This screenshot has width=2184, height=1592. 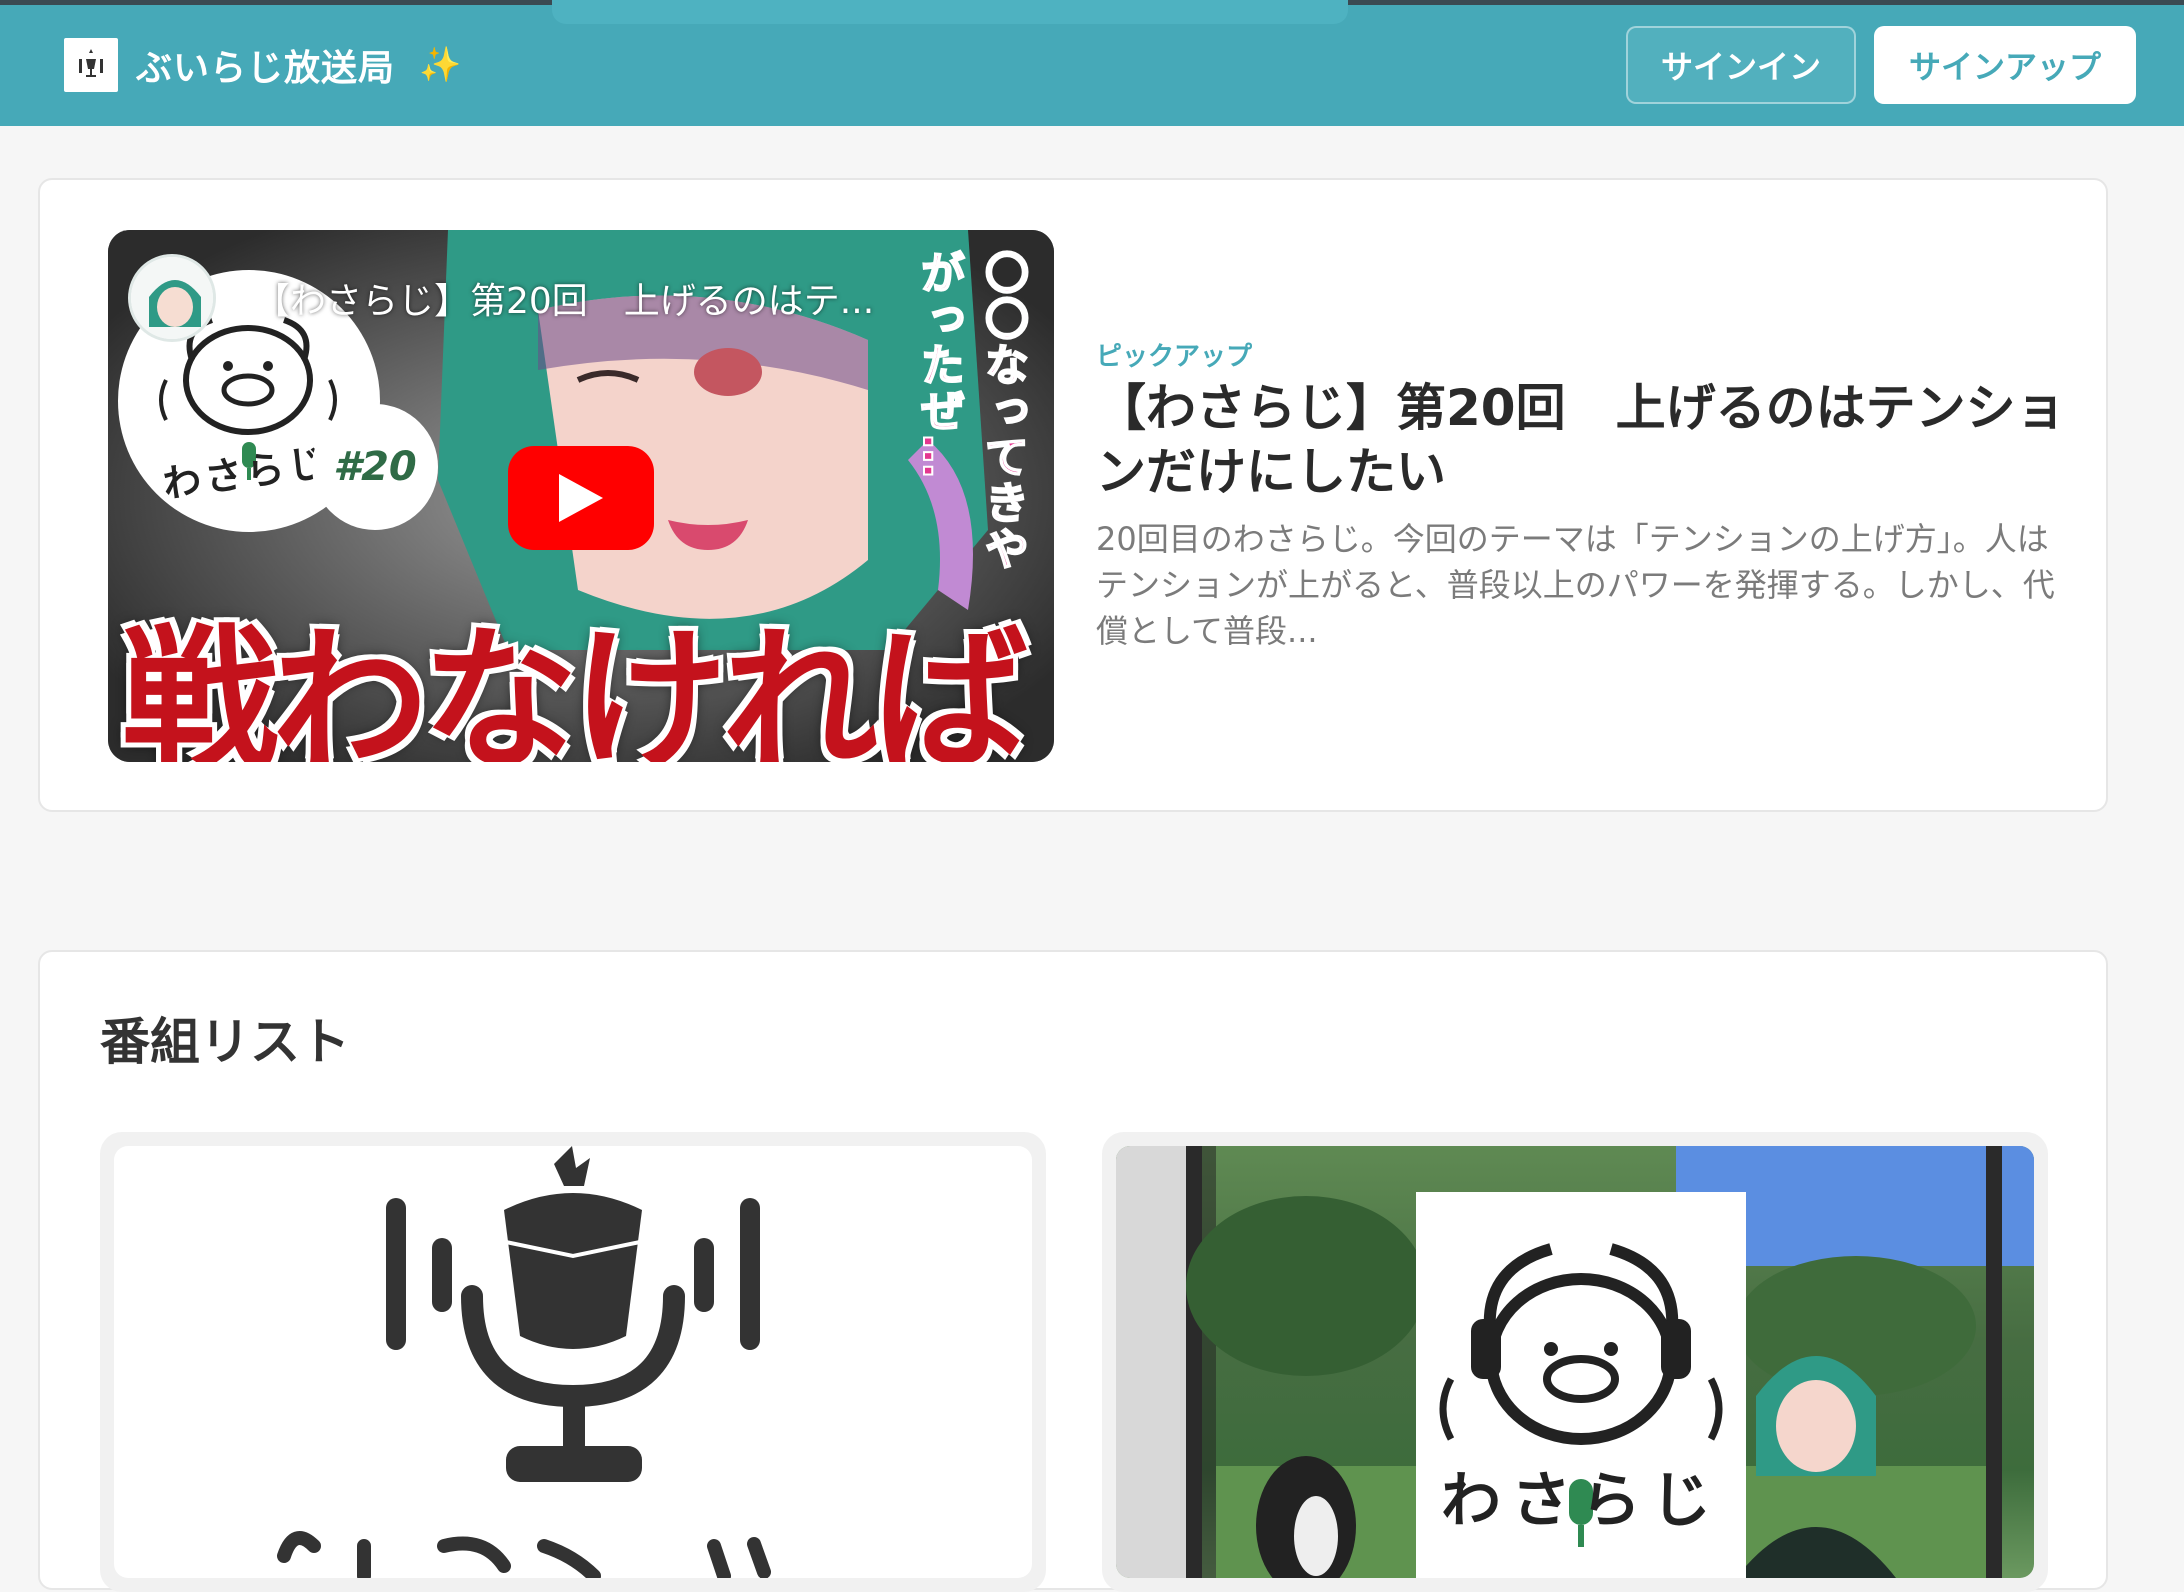 What do you see at coordinates (1174, 357) in the screenshot?
I see `pickup-label: ピックアップ` at bounding box center [1174, 357].